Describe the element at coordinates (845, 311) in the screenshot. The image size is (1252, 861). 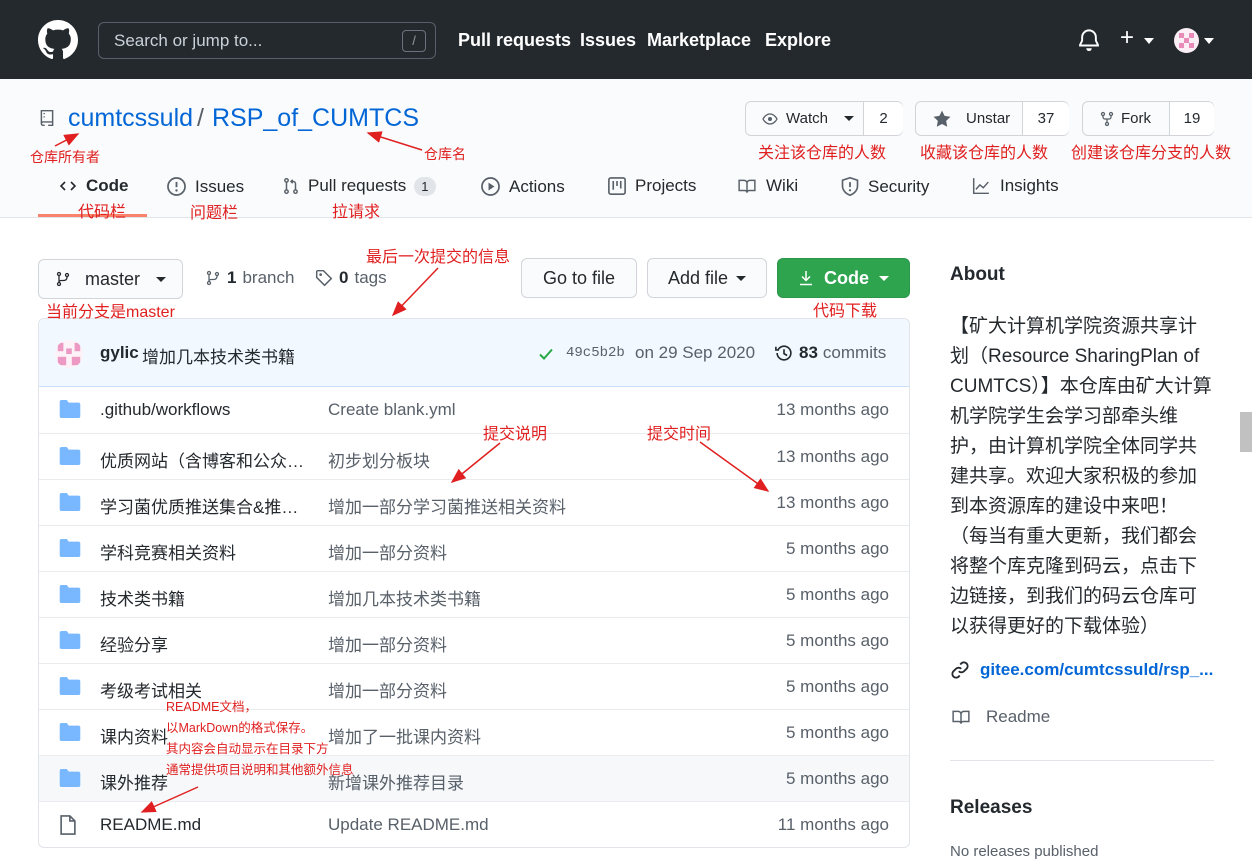
I see `annotation-download: 代码下载` at that location.